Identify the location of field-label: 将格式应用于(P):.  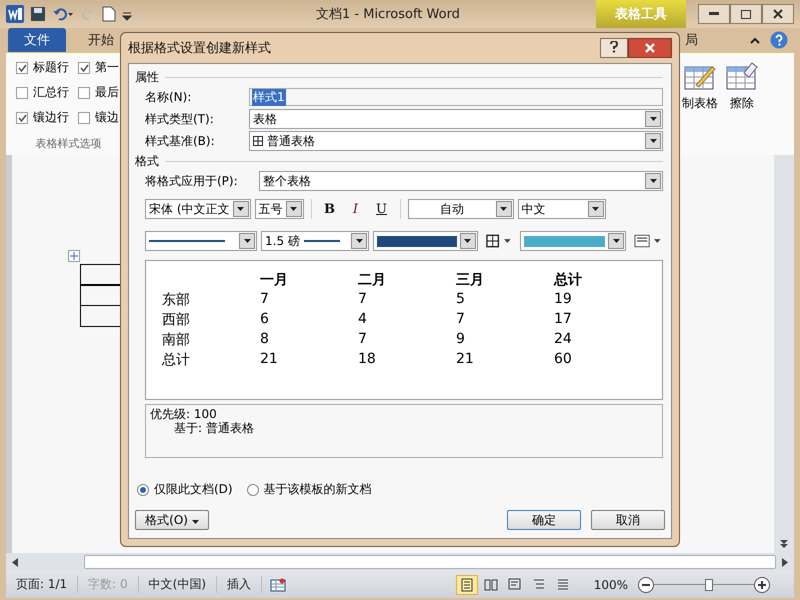
(192, 181).